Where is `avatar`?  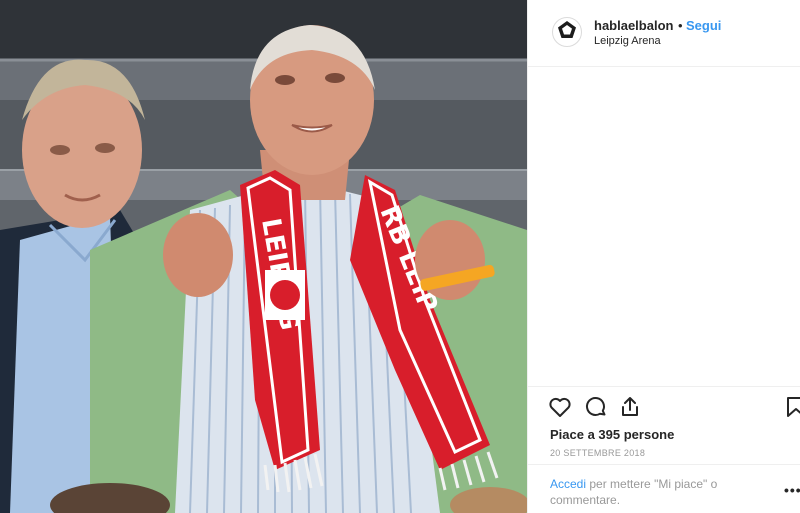 avatar is located at coordinates (567, 32).